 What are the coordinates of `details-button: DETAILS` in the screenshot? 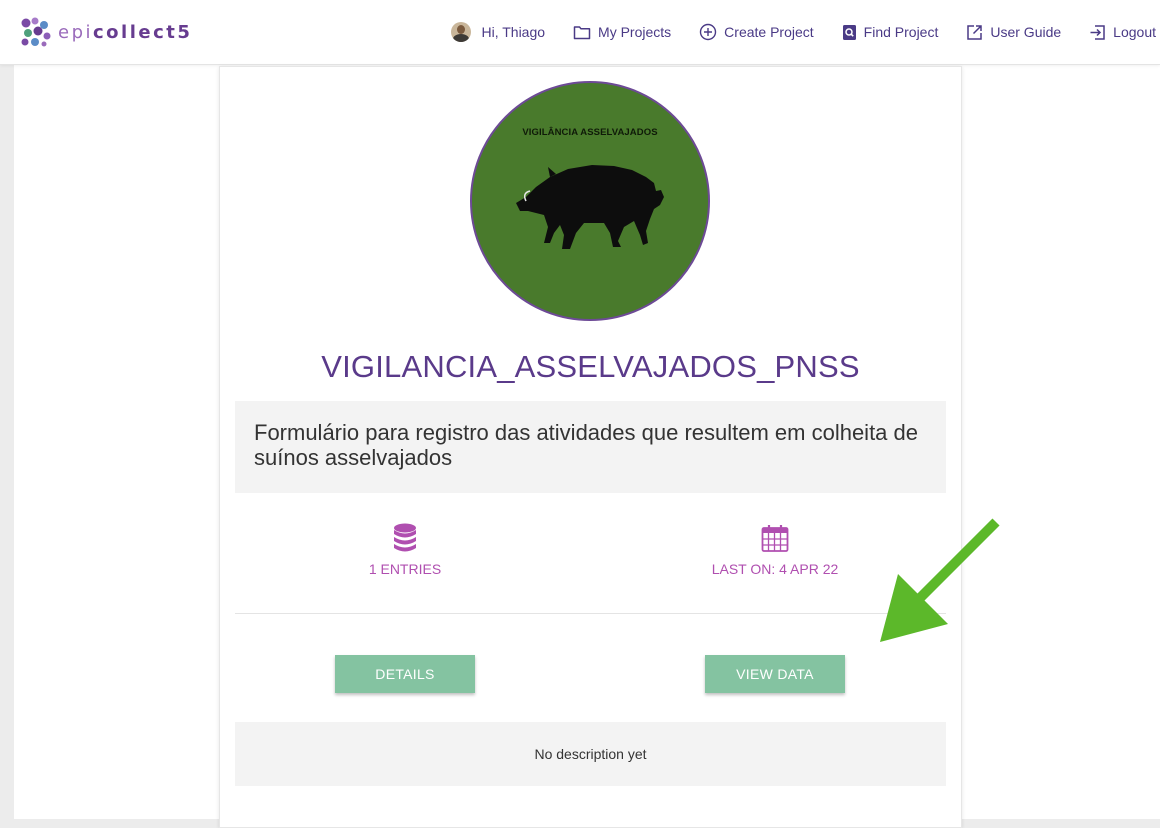 It's located at (405, 674).